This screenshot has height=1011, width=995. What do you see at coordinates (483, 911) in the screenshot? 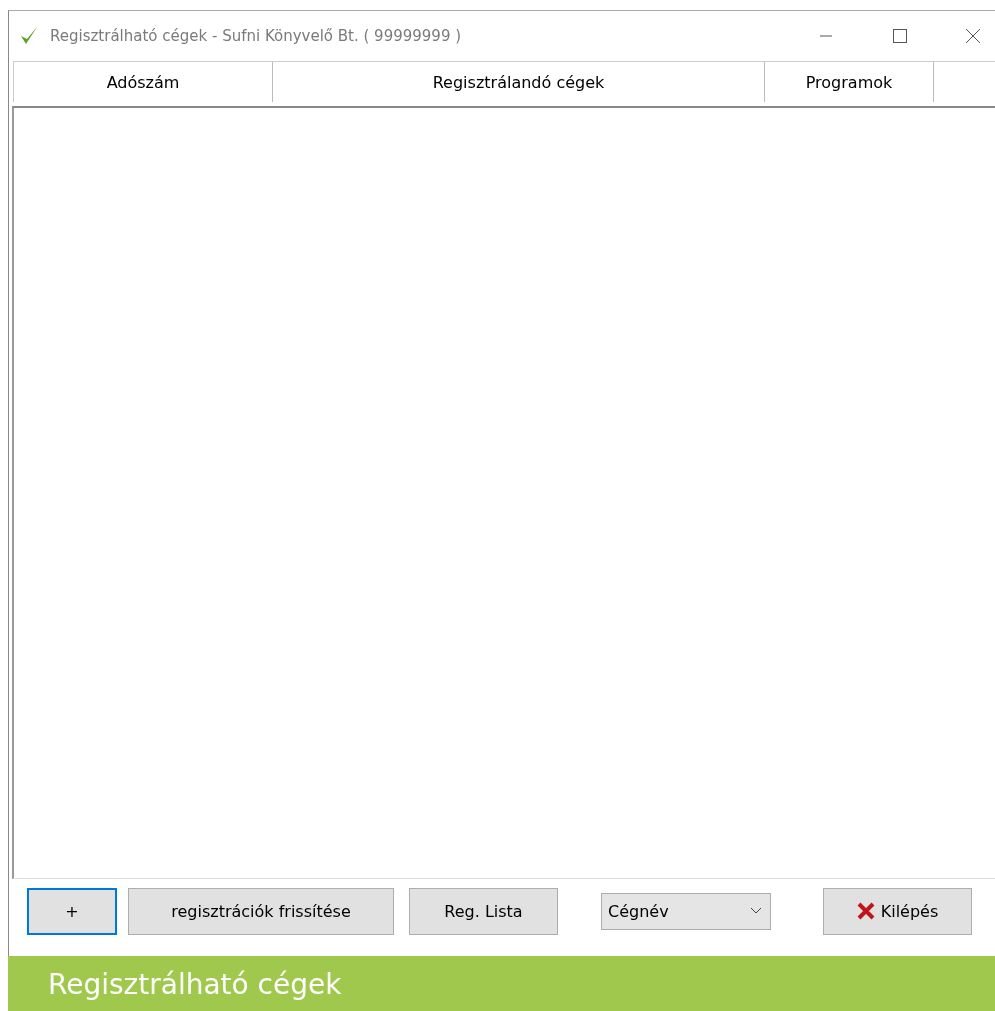
I see `toolbar-button: Reg. Lista` at bounding box center [483, 911].